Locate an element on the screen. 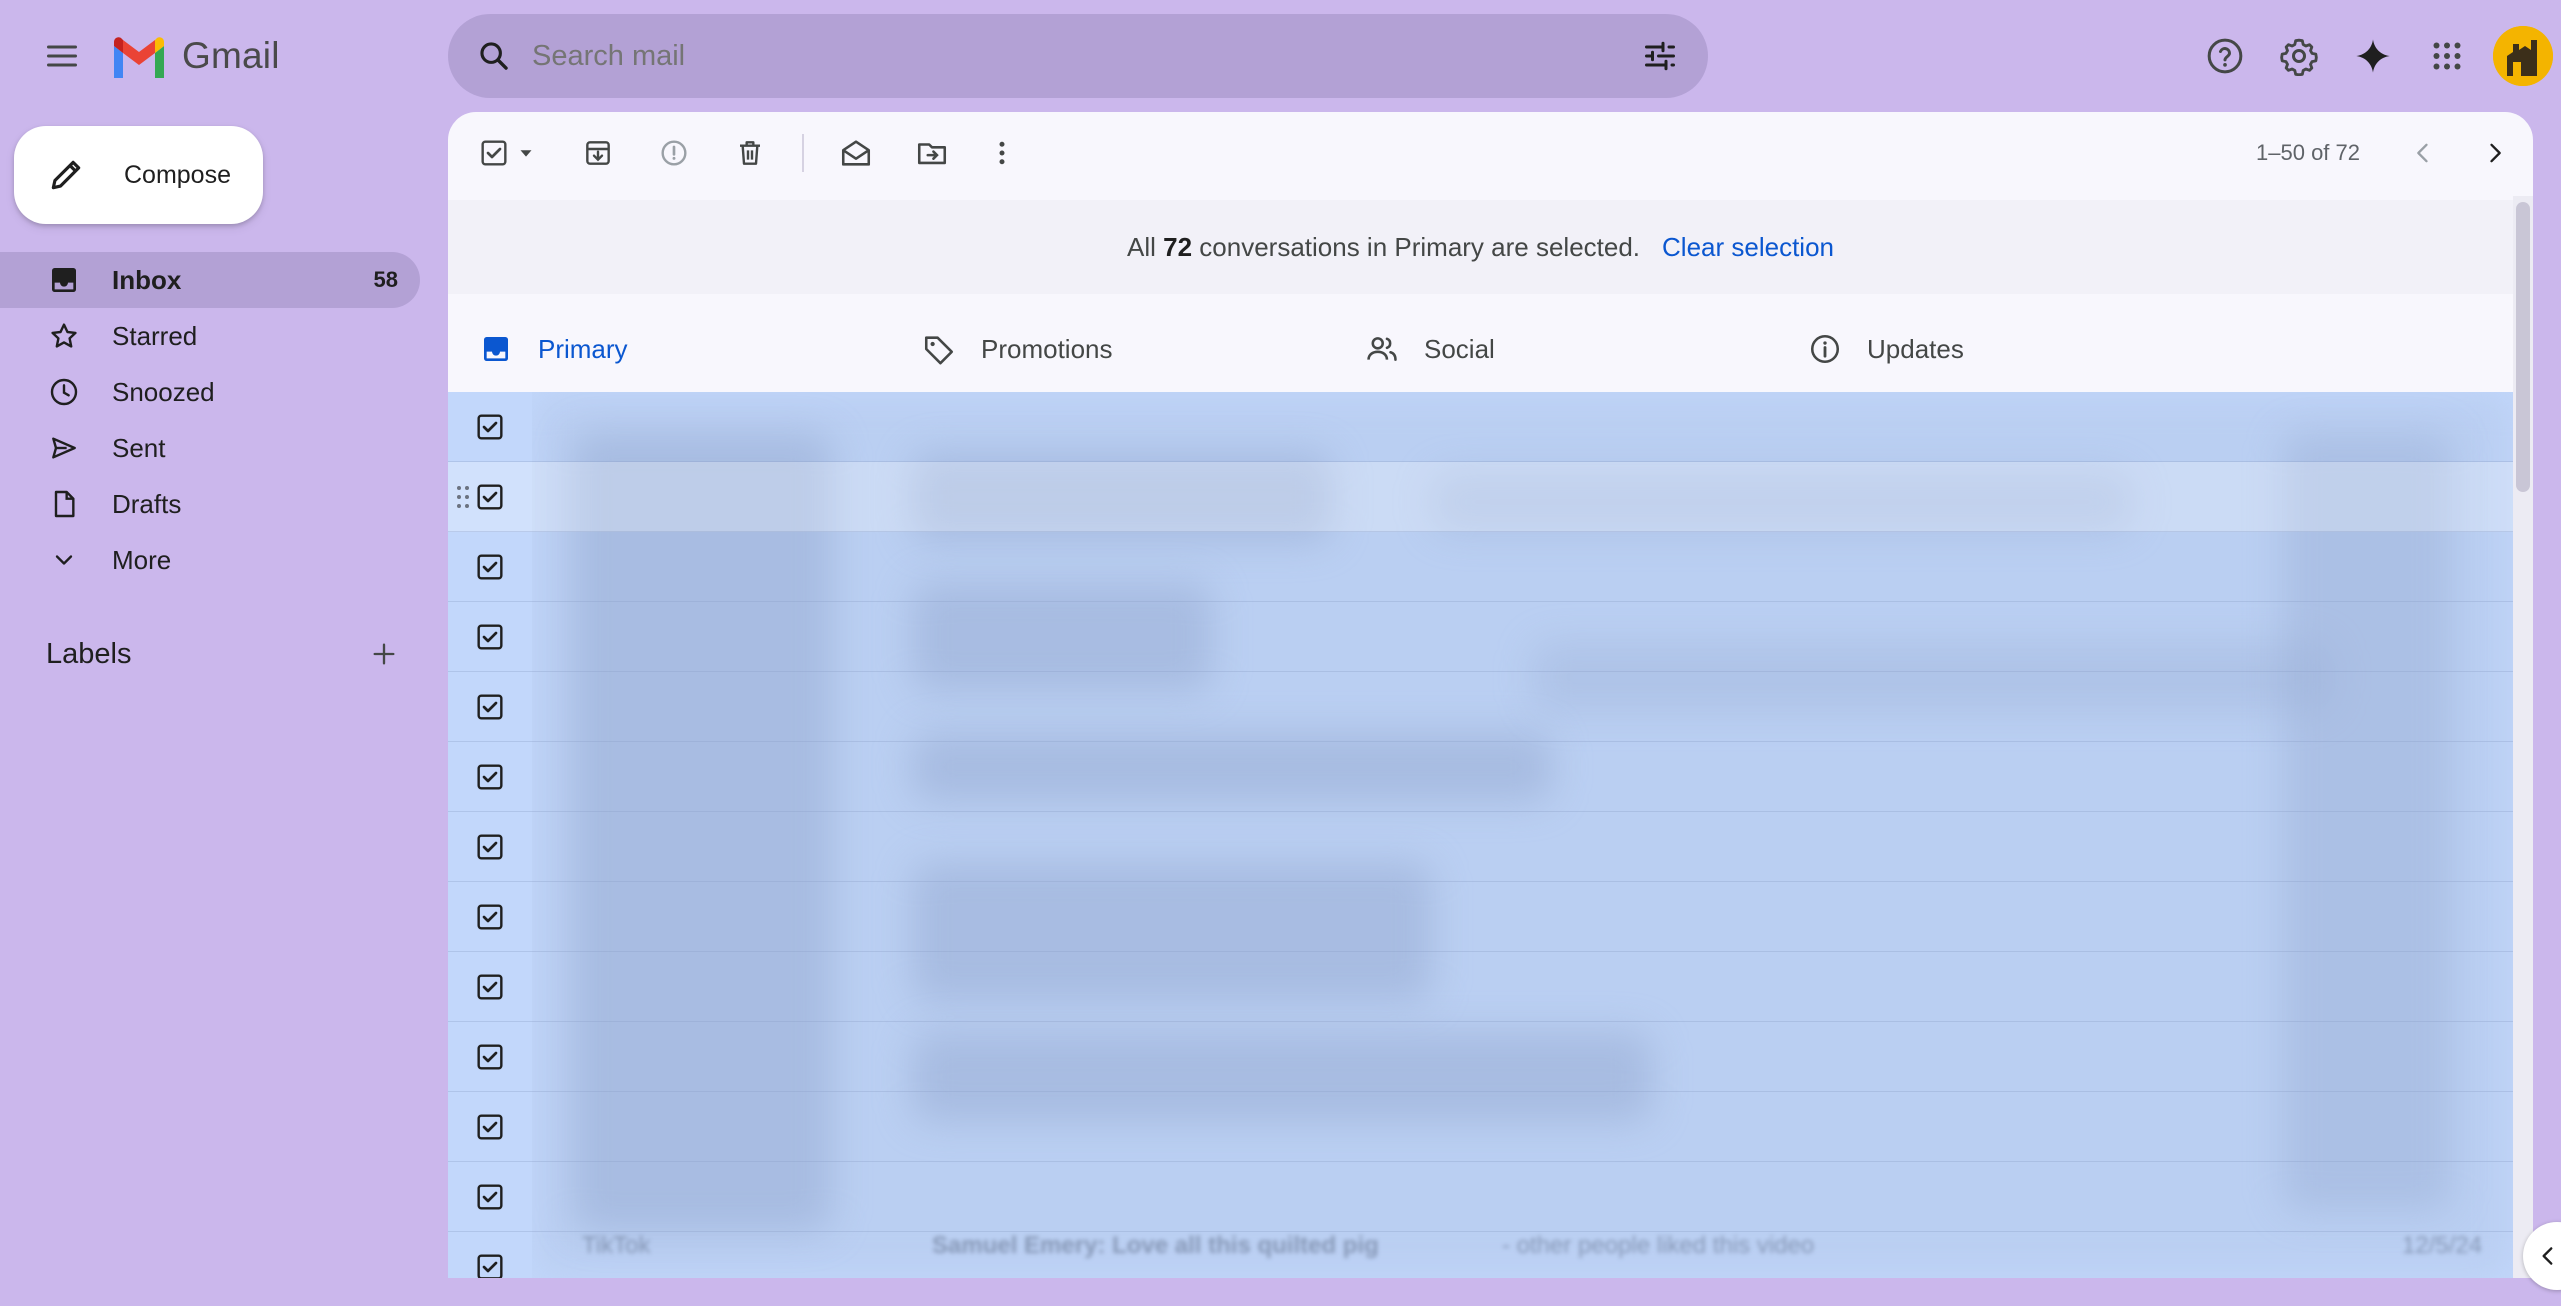  tab-promotions: Promotions is located at coordinates (1112, 349).